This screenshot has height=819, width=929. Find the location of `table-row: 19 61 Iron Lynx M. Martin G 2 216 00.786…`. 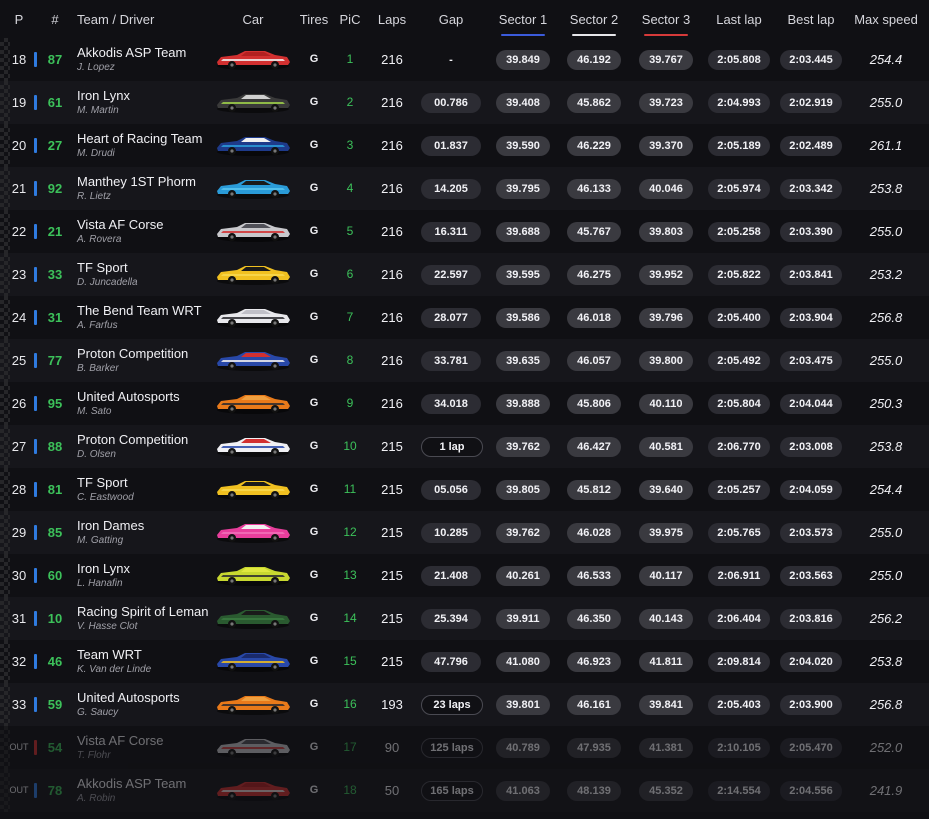

table-row: 19 61 Iron Lynx M. Martin G 2 216 00.786… is located at coordinates (464, 102).